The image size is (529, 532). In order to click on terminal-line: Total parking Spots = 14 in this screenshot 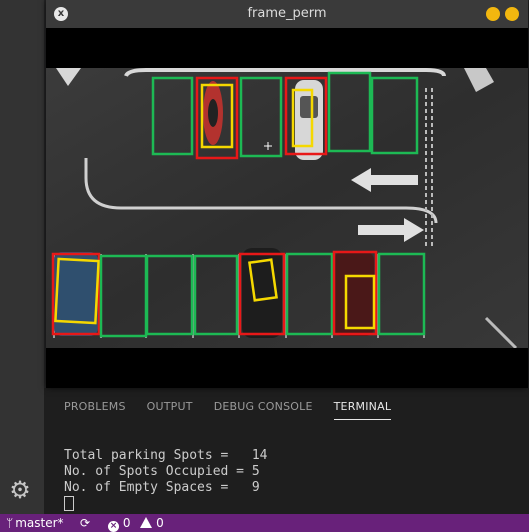, I will do `click(166, 455)`.